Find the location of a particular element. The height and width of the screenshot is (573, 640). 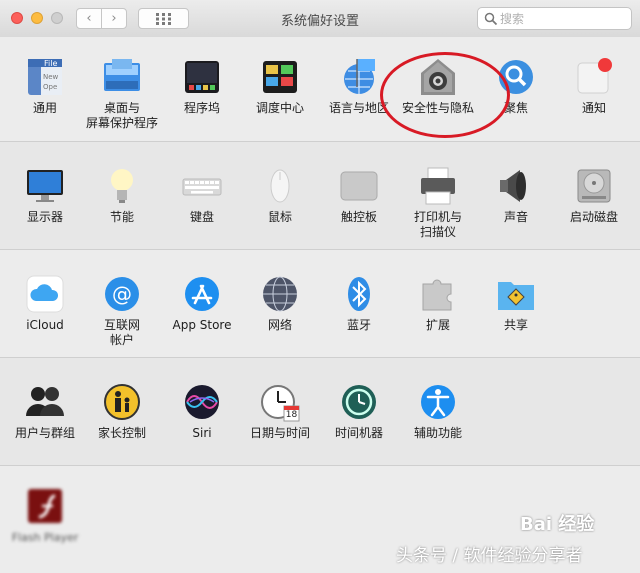

pref-label: 通用 is located at coordinates (44, 108).